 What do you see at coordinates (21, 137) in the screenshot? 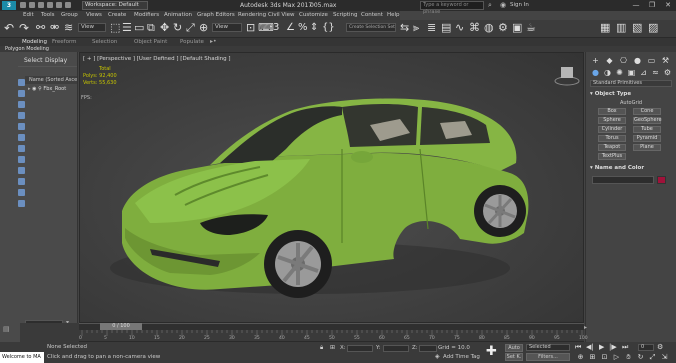
I see `filter-spacewarps-icon` at bounding box center [21, 137].